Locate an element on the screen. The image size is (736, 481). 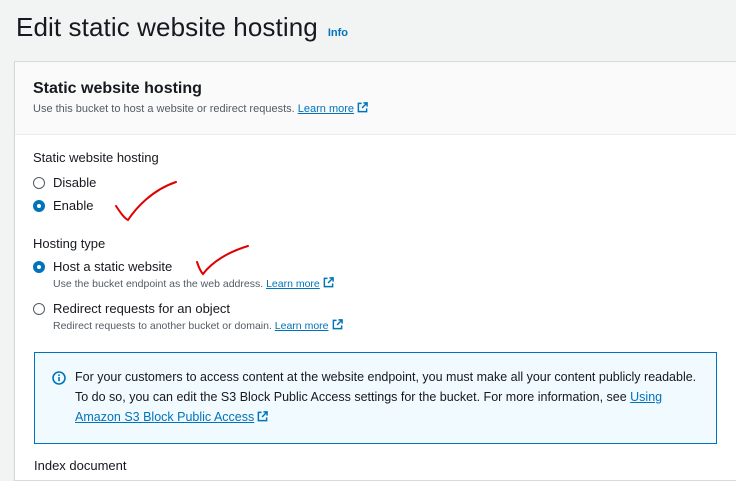
redirect-requests-radio is located at coordinates (39, 309).